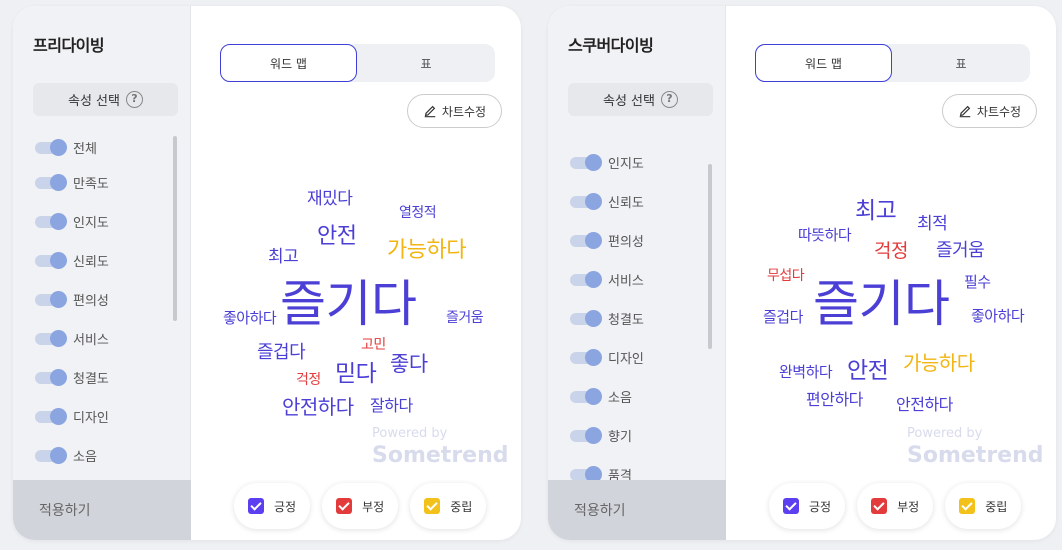  Describe the element at coordinates (373, 344) in the screenshot. I see `word: 고민` at that location.